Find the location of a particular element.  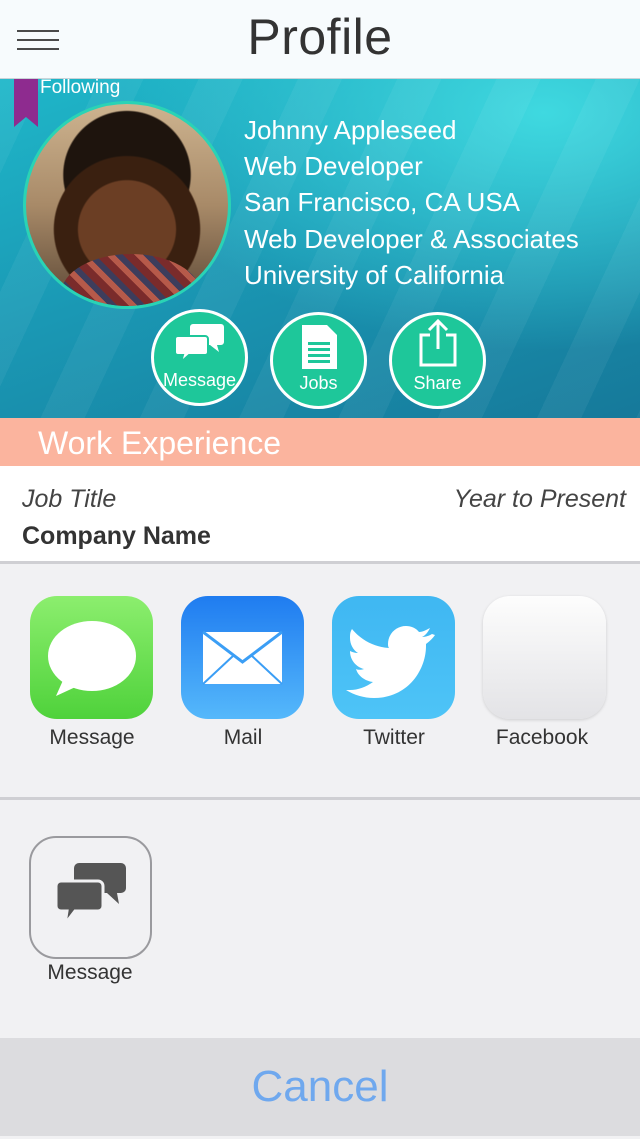

share-button-label: Share is located at coordinates (437, 383).